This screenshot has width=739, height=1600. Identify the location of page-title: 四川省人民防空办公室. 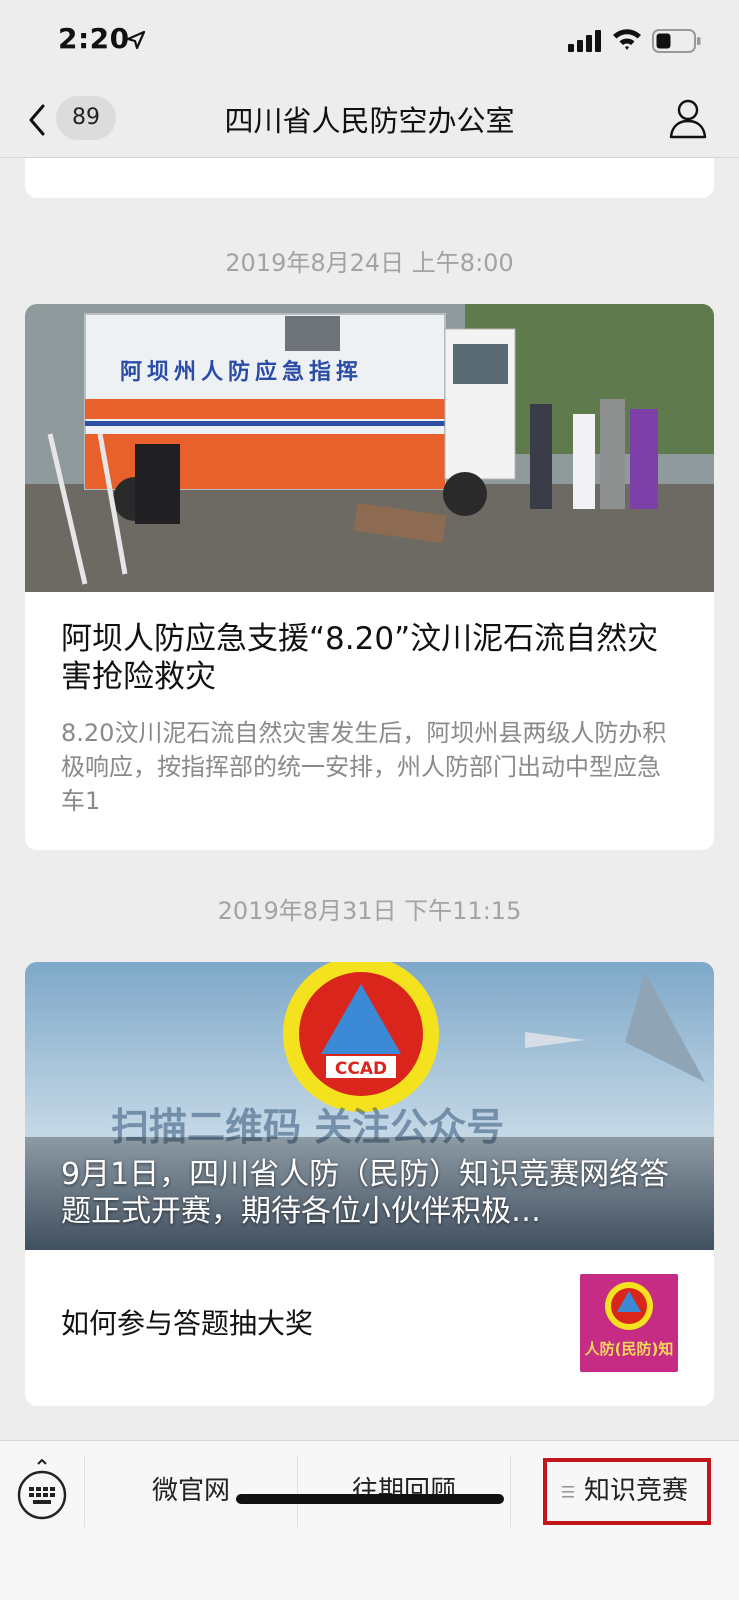
(369, 121).